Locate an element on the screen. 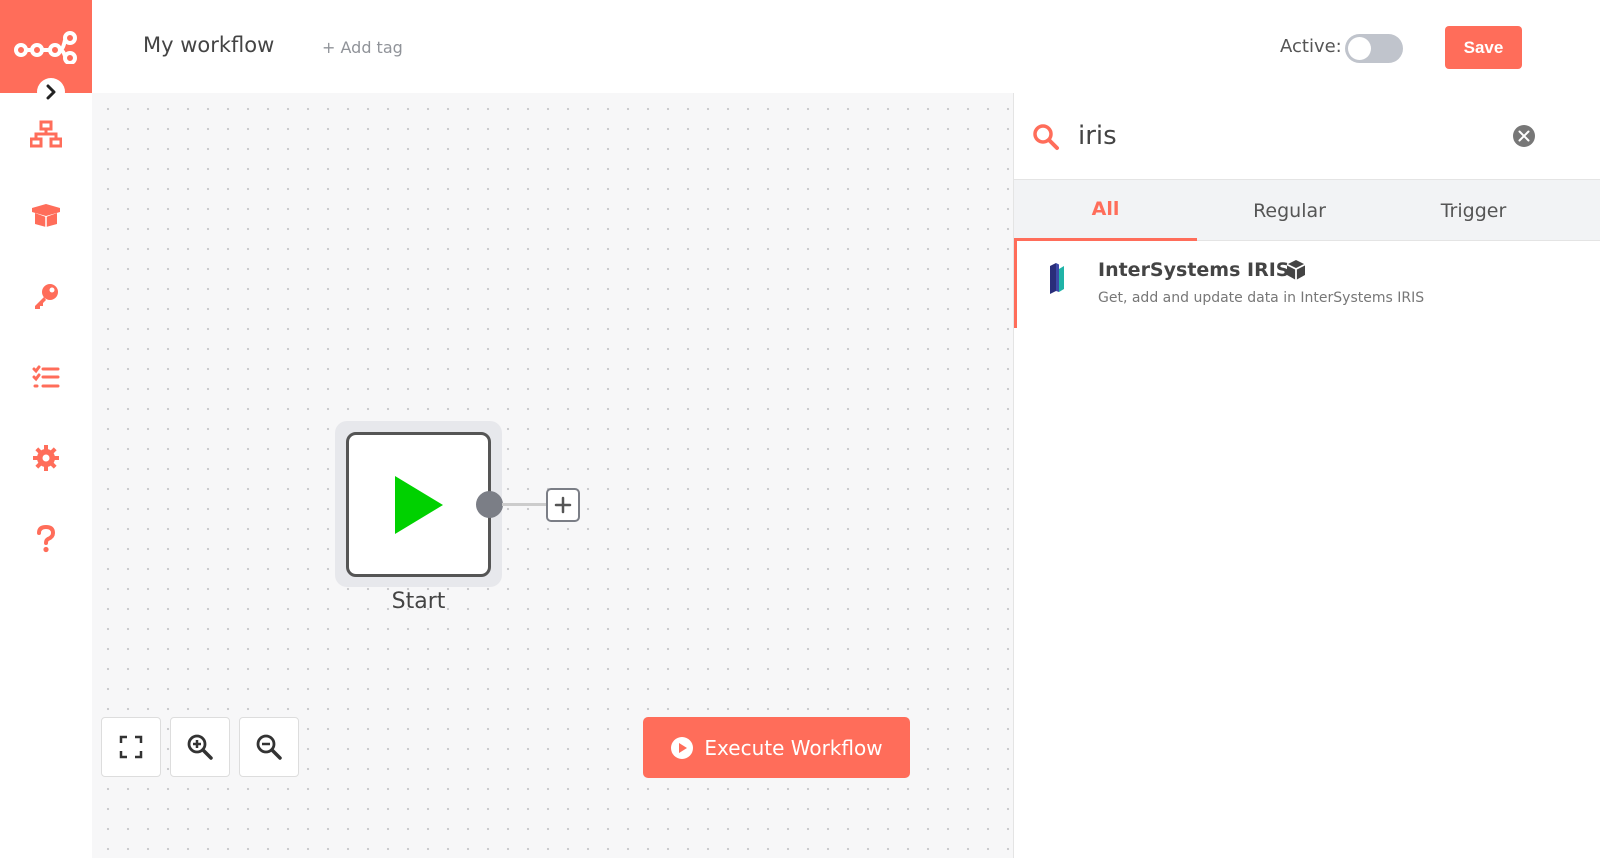 This screenshot has width=1600, height=858. key-icon is located at coordinates (46, 296).